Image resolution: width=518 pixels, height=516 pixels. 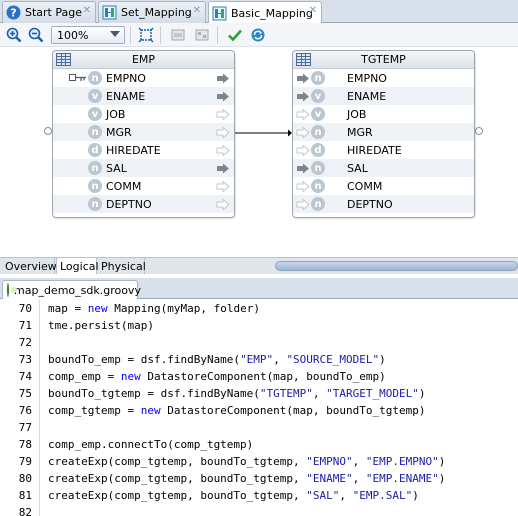 What do you see at coordinates (259, 310) in the screenshot?
I see `code-line: 70 map = new Mapping(myMap, folder)` at bounding box center [259, 310].